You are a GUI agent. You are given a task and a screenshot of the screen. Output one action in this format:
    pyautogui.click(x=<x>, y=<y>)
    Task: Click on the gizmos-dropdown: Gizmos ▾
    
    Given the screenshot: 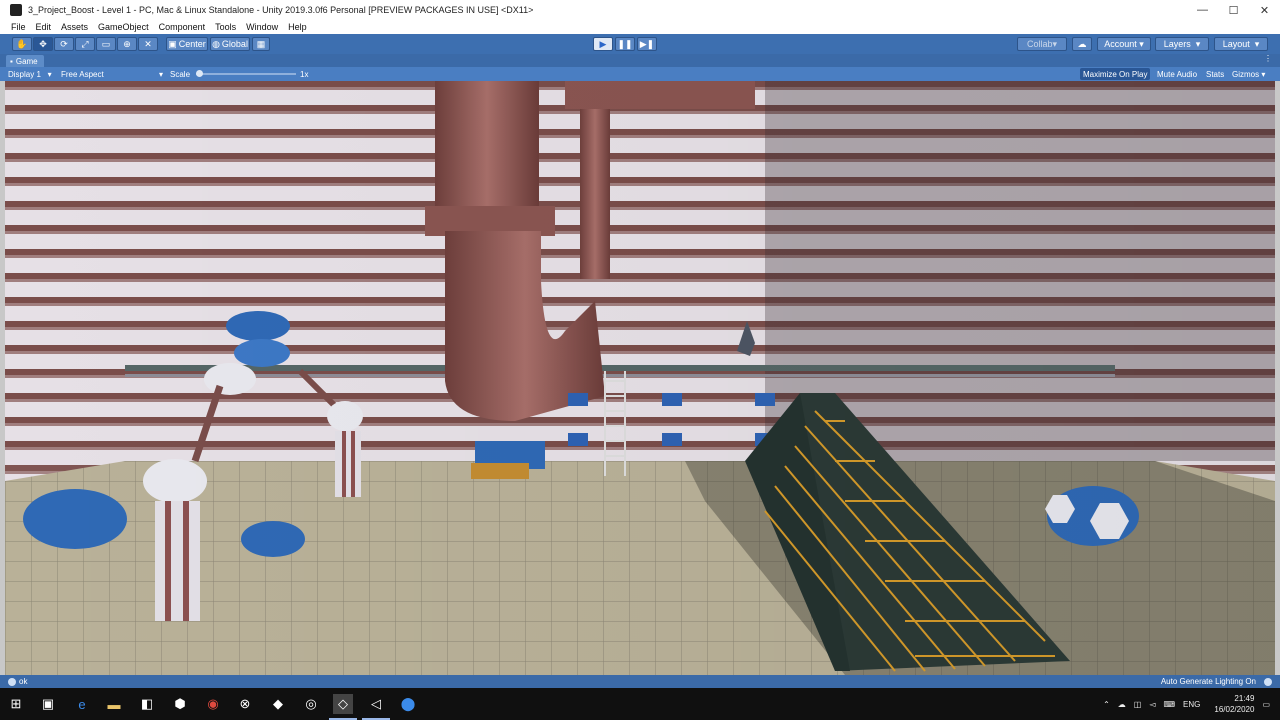 What is the action you would take?
    pyautogui.click(x=1248, y=74)
    